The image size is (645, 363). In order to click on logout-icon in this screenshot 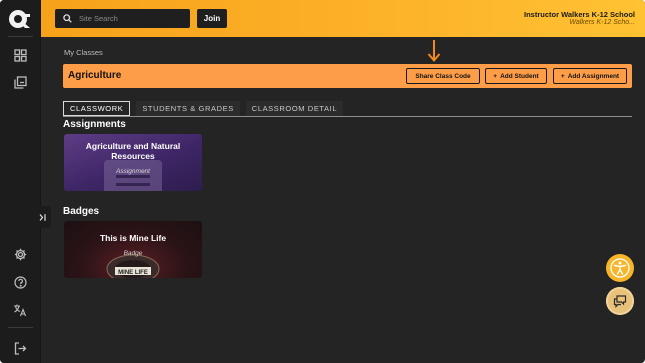, I will do `click(20, 348)`.